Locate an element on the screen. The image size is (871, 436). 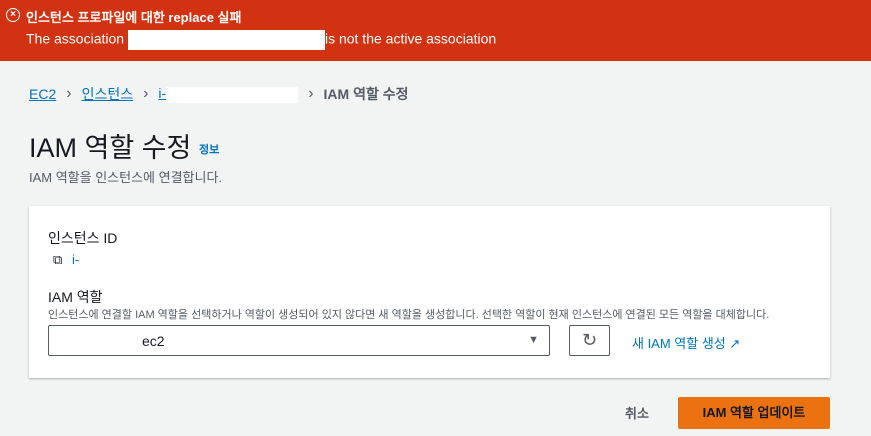
external-link-icon: ↗ is located at coordinates (735, 343).